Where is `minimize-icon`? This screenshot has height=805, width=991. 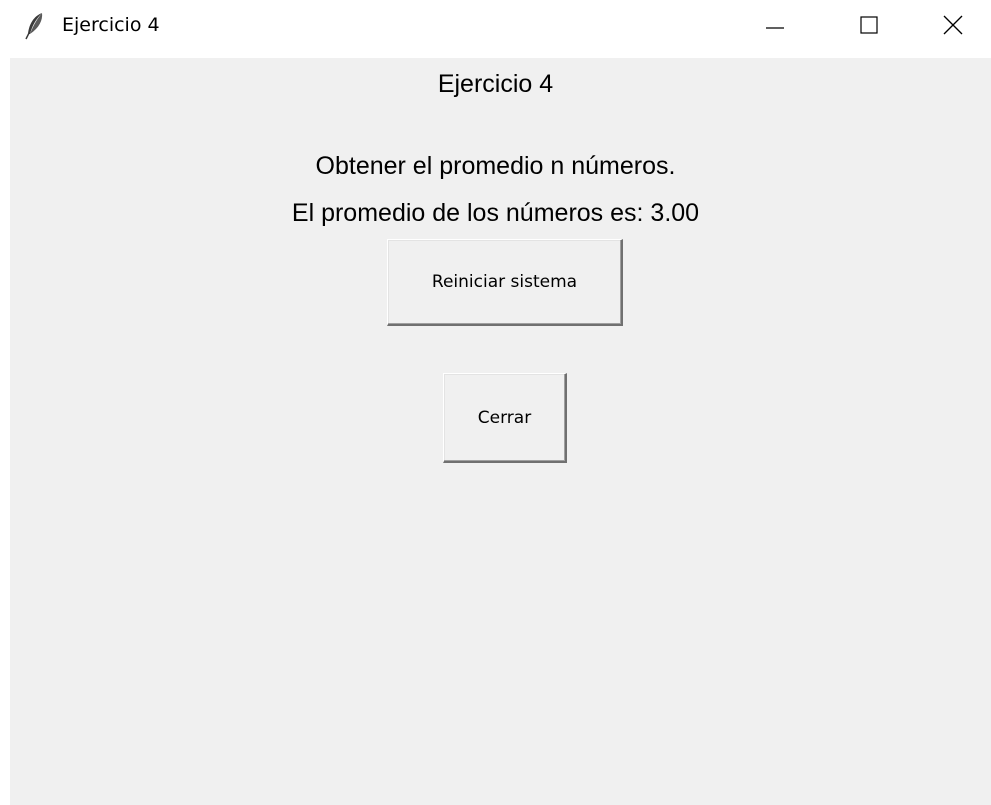 minimize-icon is located at coordinates (775, 27).